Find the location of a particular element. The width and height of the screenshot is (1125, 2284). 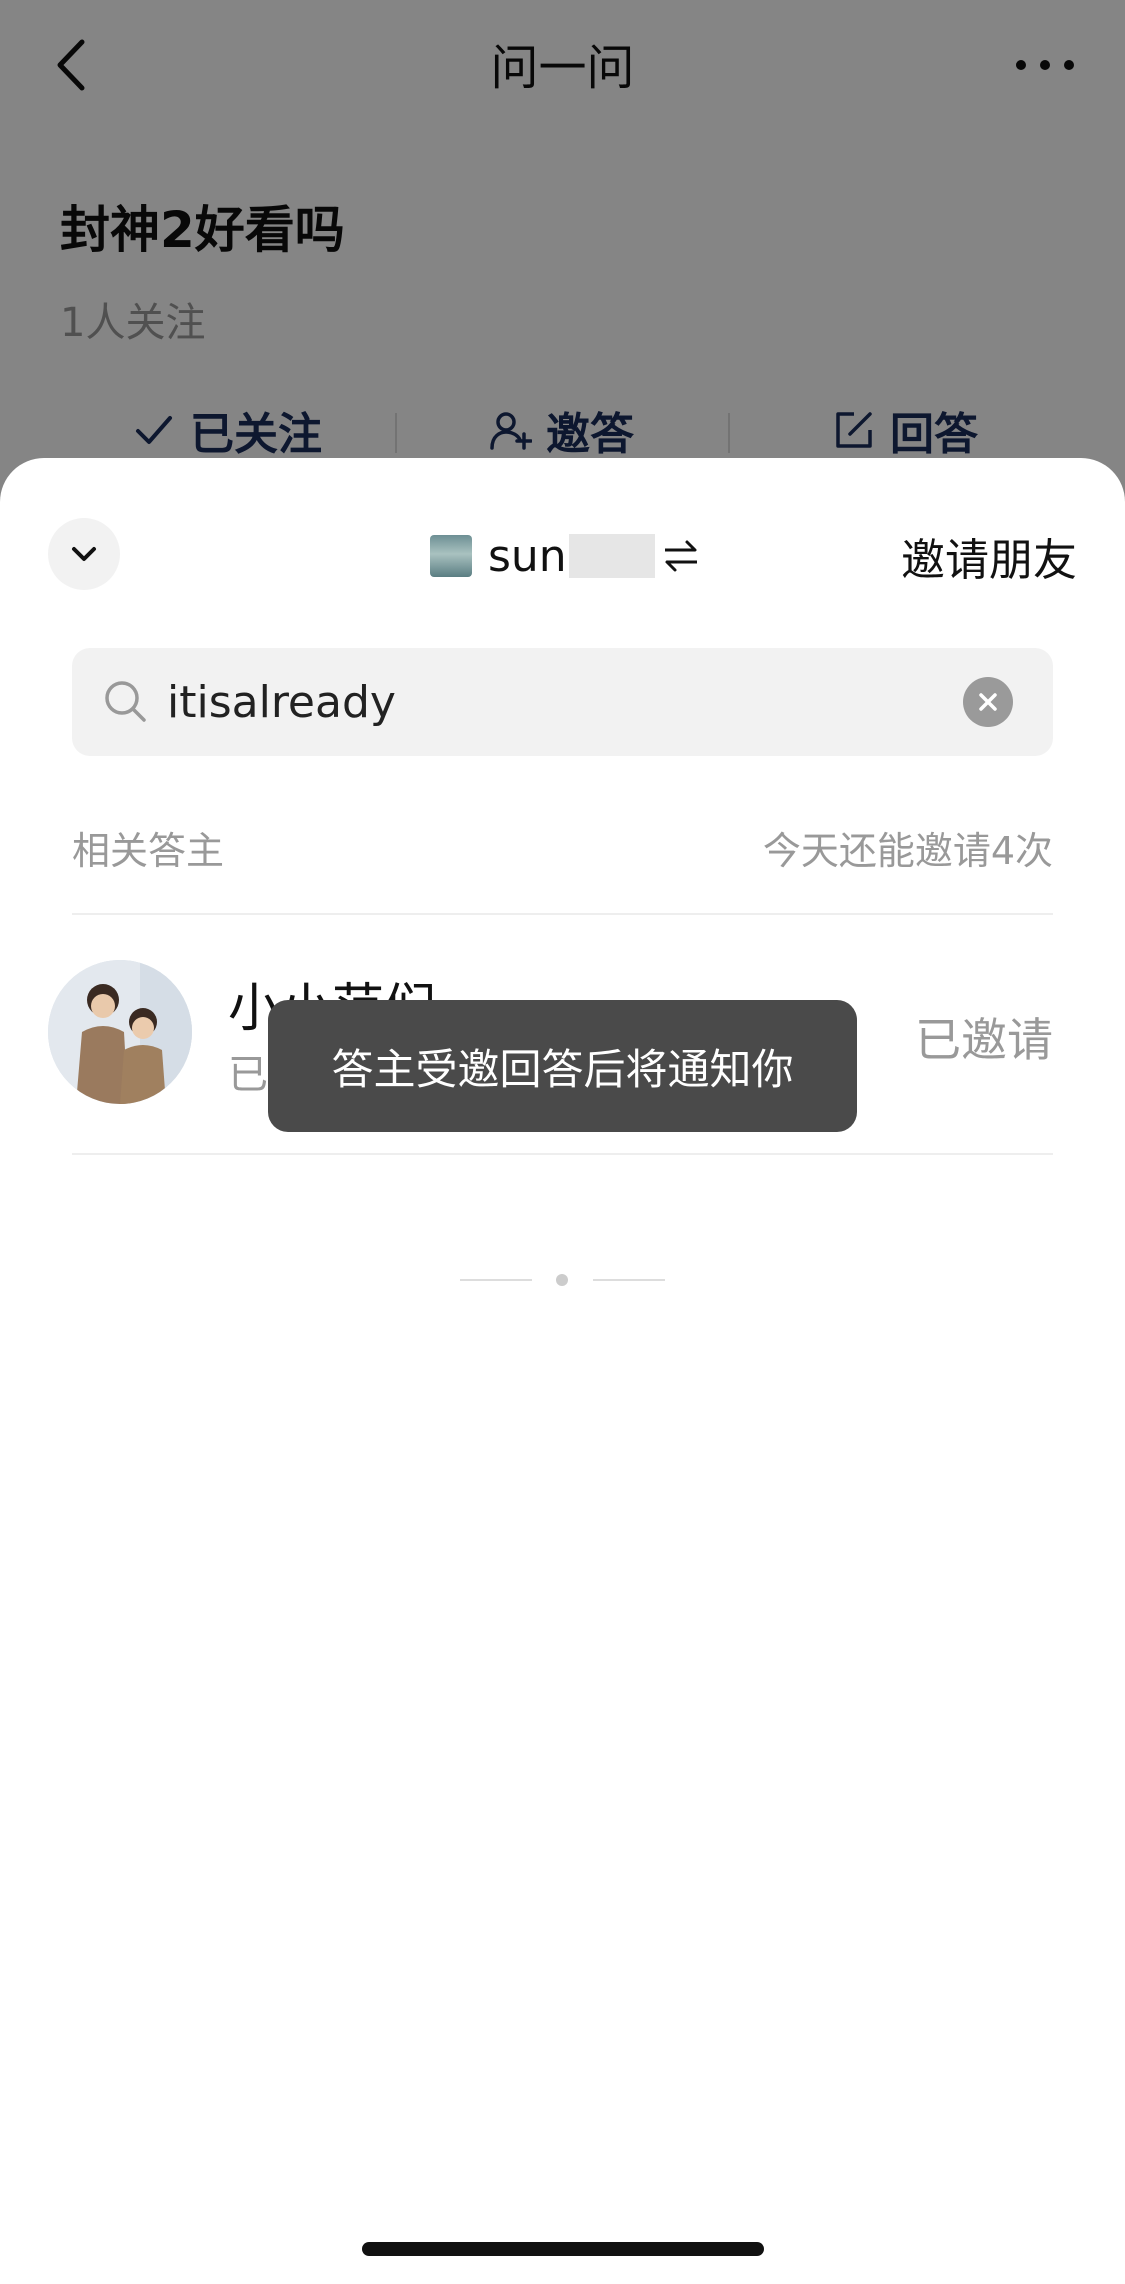

switch-account-icon is located at coordinates (680, 556).